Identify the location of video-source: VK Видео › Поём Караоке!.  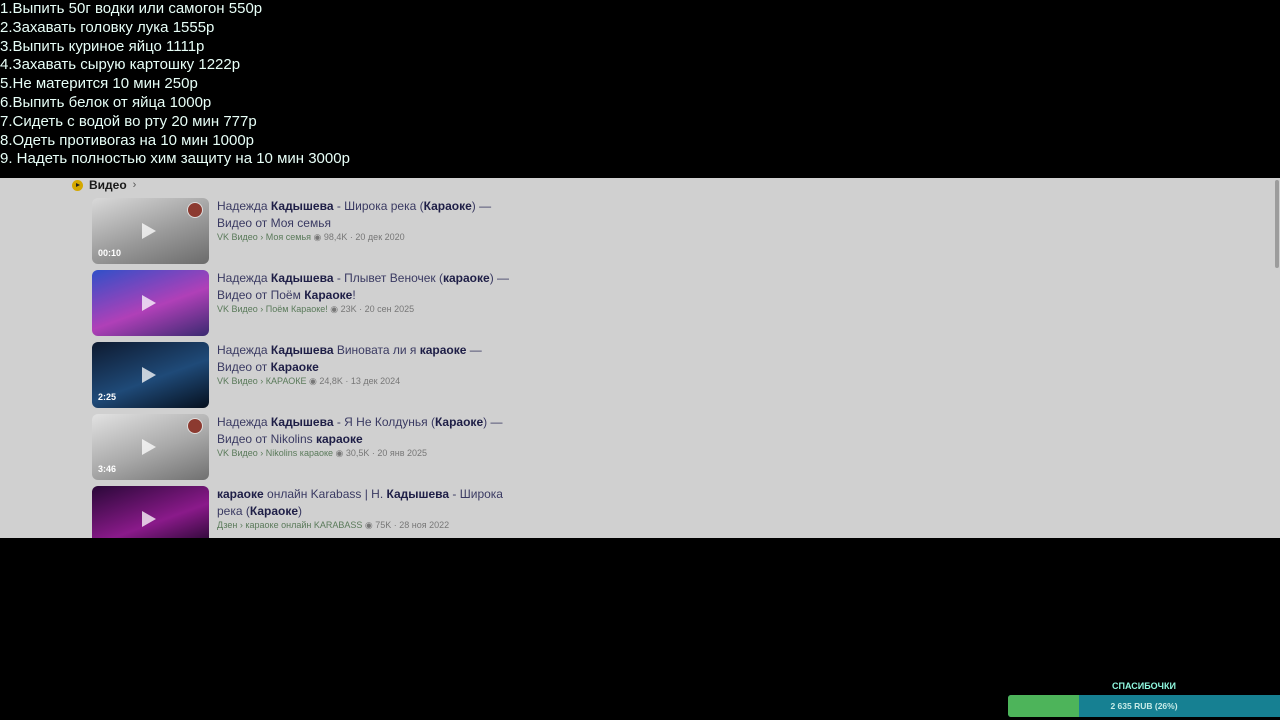
(272, 309).